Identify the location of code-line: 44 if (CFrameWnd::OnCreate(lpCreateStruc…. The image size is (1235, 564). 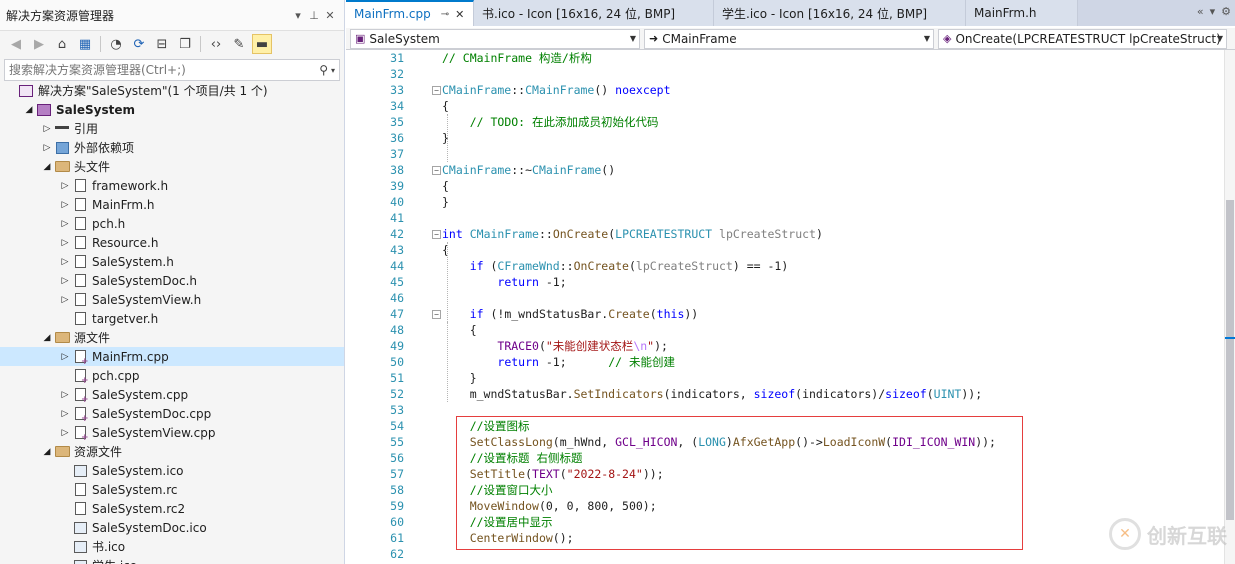
(785, 266).